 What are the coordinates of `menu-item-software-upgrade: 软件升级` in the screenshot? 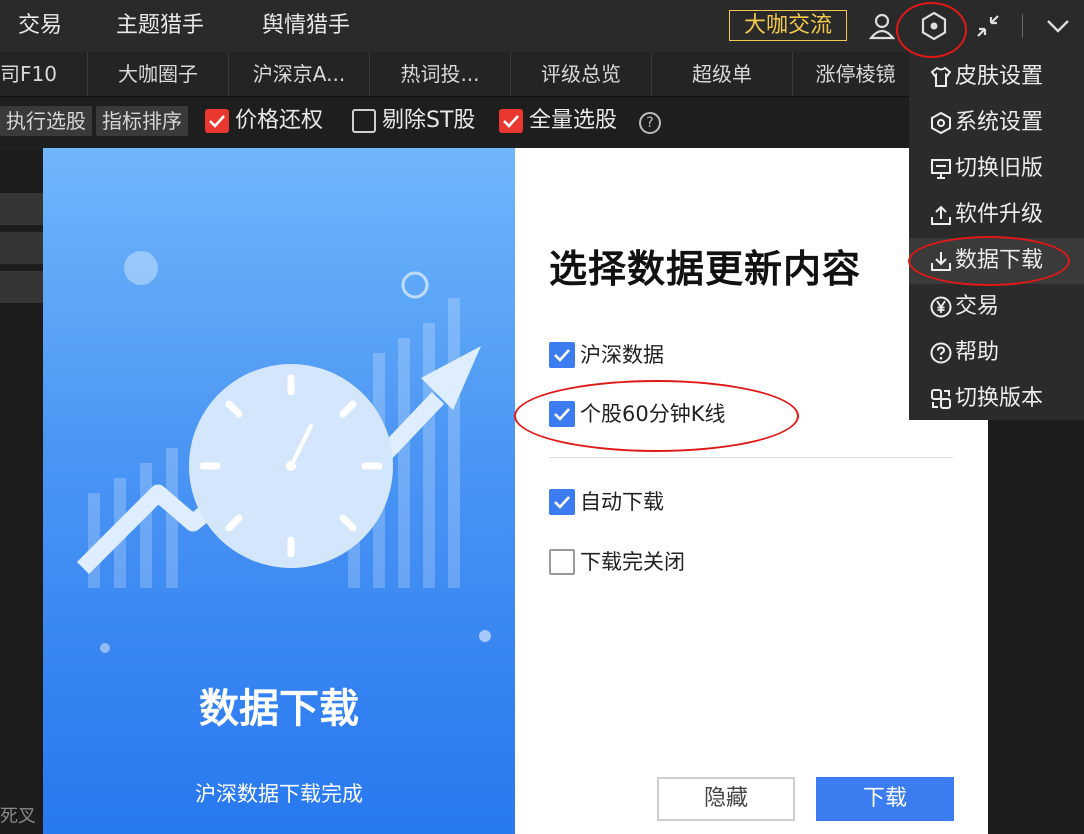 It's located at (996, 215).